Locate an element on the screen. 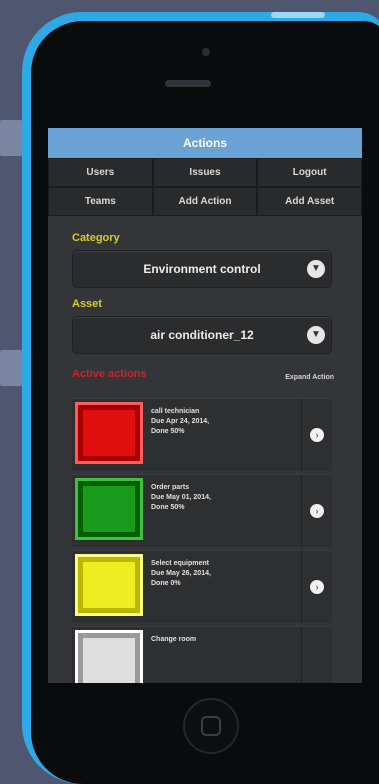 This screenshot has height=784, width=379. speaker-grille is located at coordinates (188, 83).